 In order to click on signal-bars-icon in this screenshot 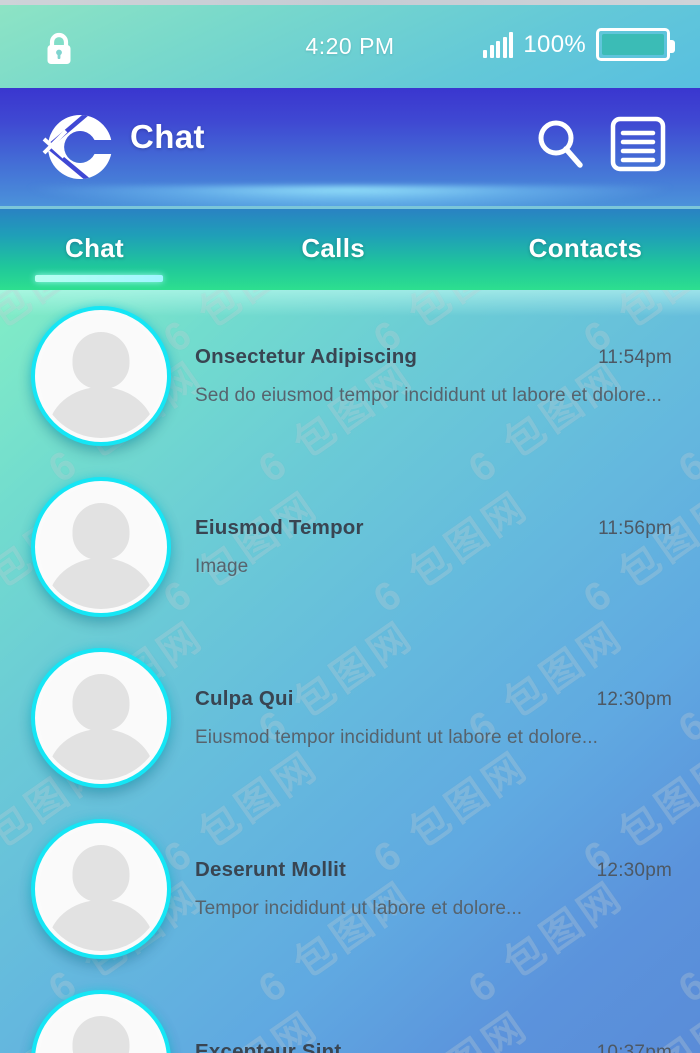, I will do `click(498, 44)`.